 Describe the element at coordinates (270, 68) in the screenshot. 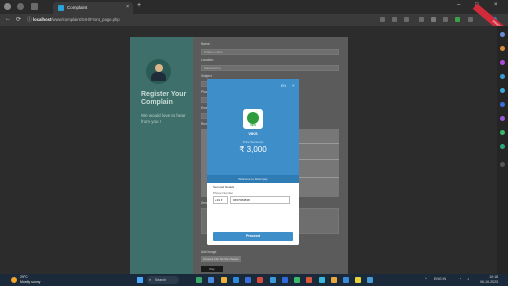

I see `location-field: Maharashtra` at that location.